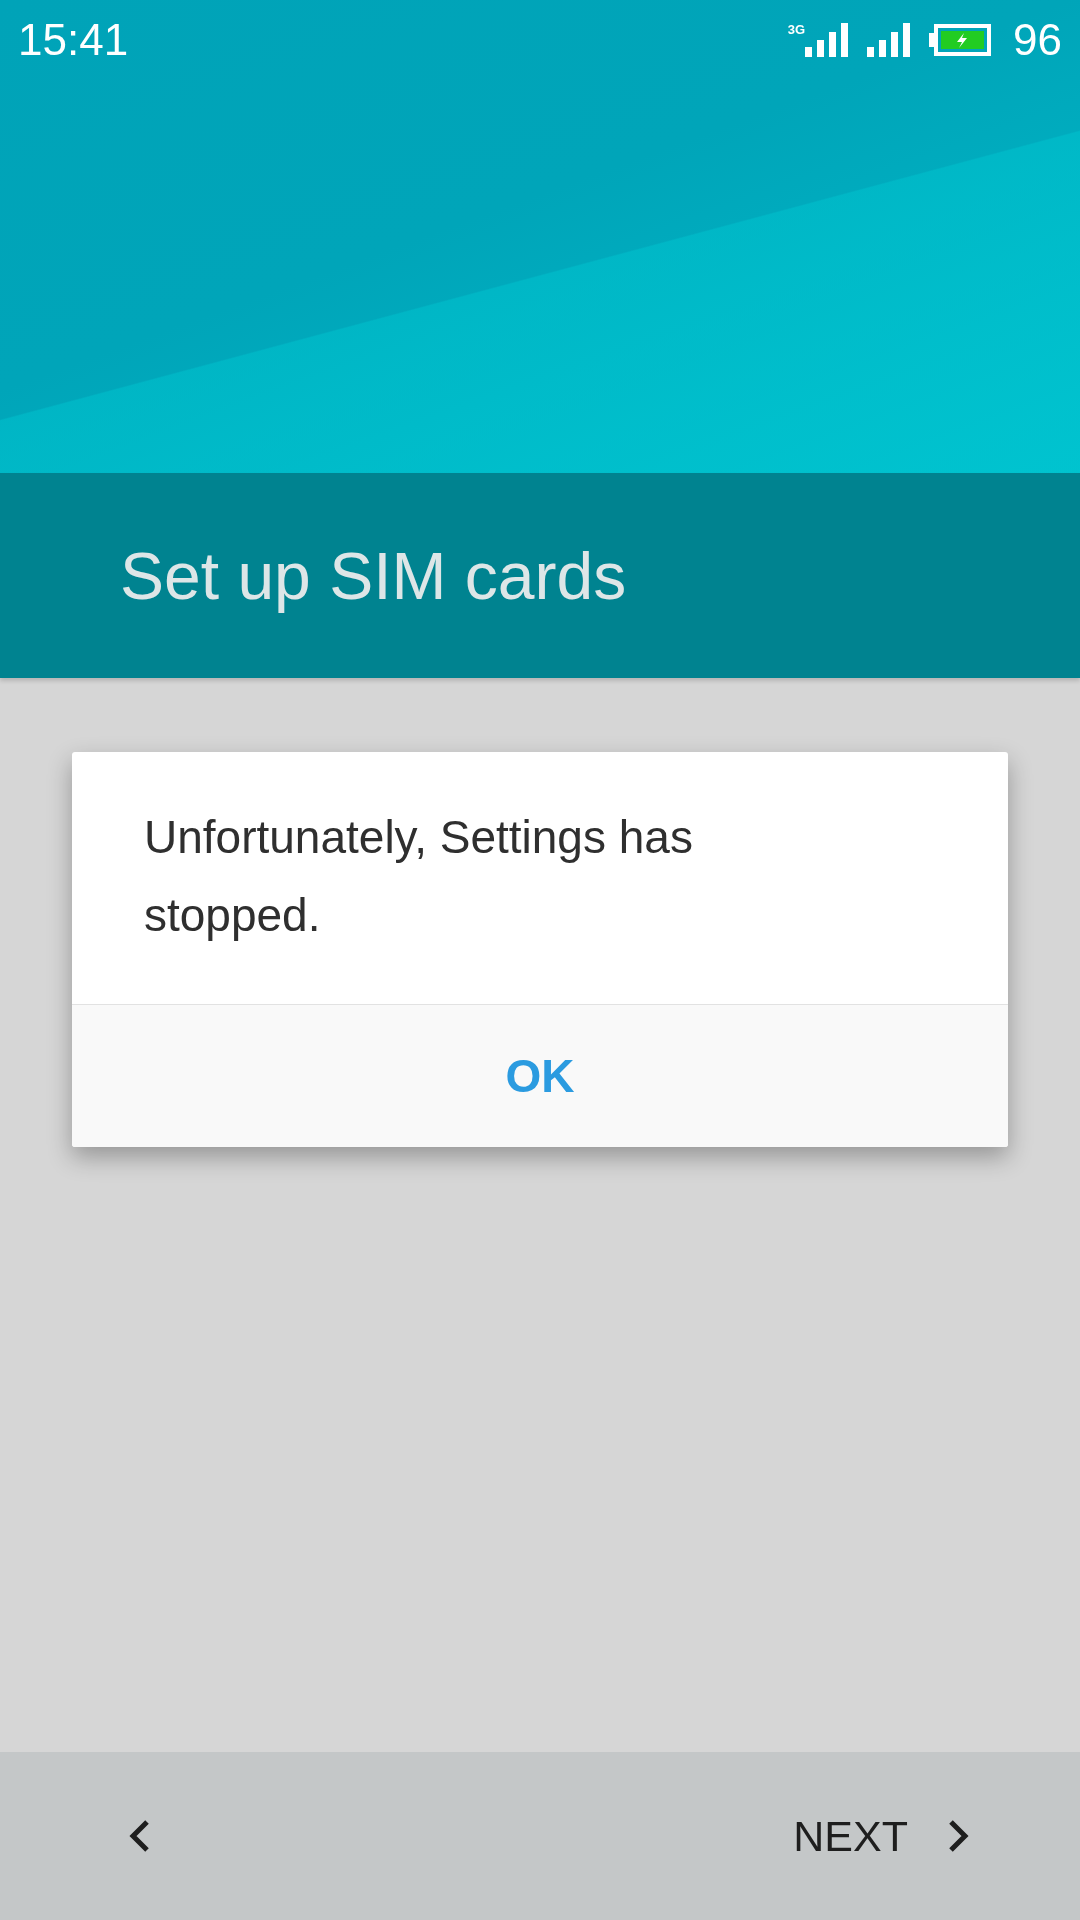 The height and width of the screenshot is (1920, 1080). Describe the element at coordinates (1037, 40) in the screenshot. I see `battery-percent: 96` at that location.